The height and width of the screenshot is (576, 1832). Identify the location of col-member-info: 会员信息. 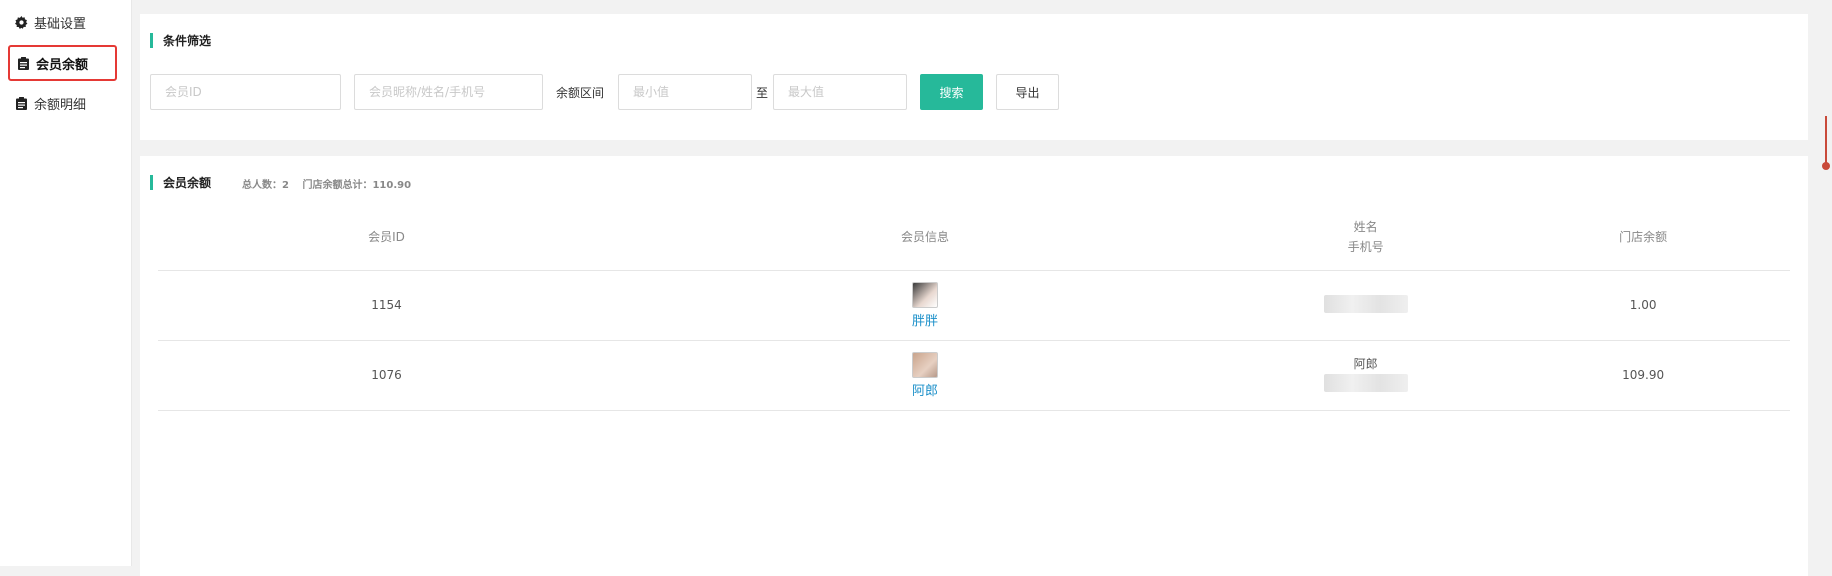
(925, 237).